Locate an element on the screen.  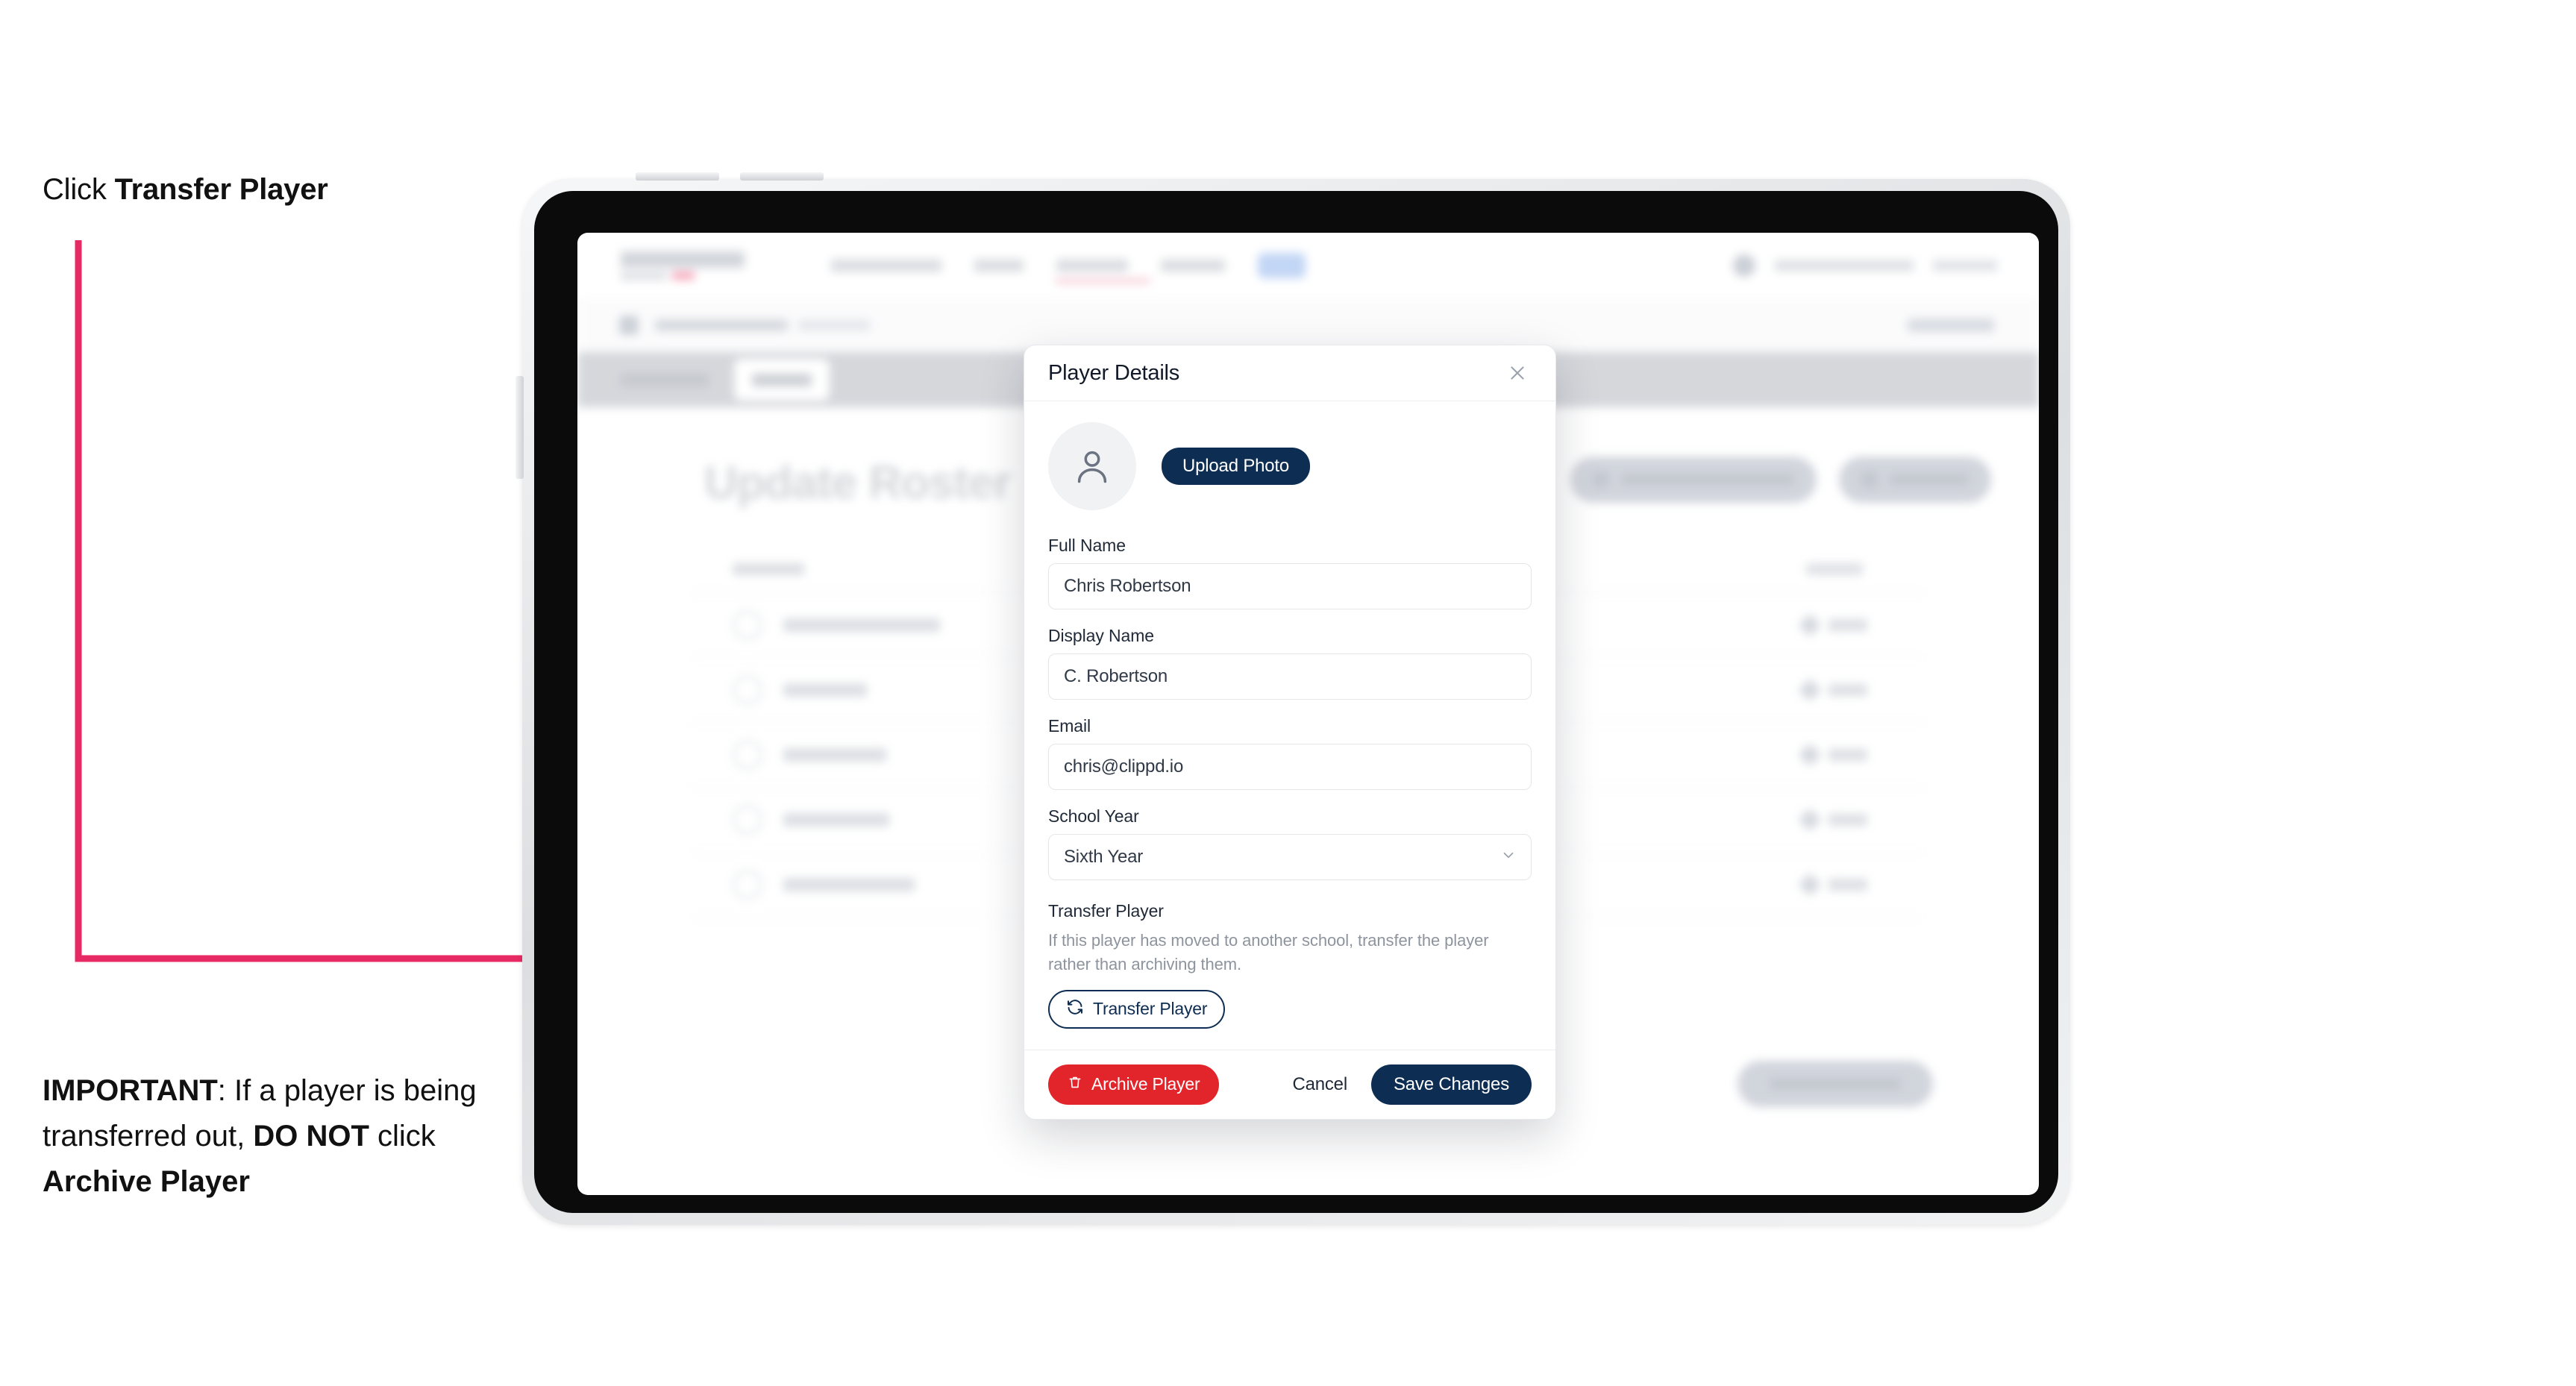
close-icon is located at coordinates (1517, 373).